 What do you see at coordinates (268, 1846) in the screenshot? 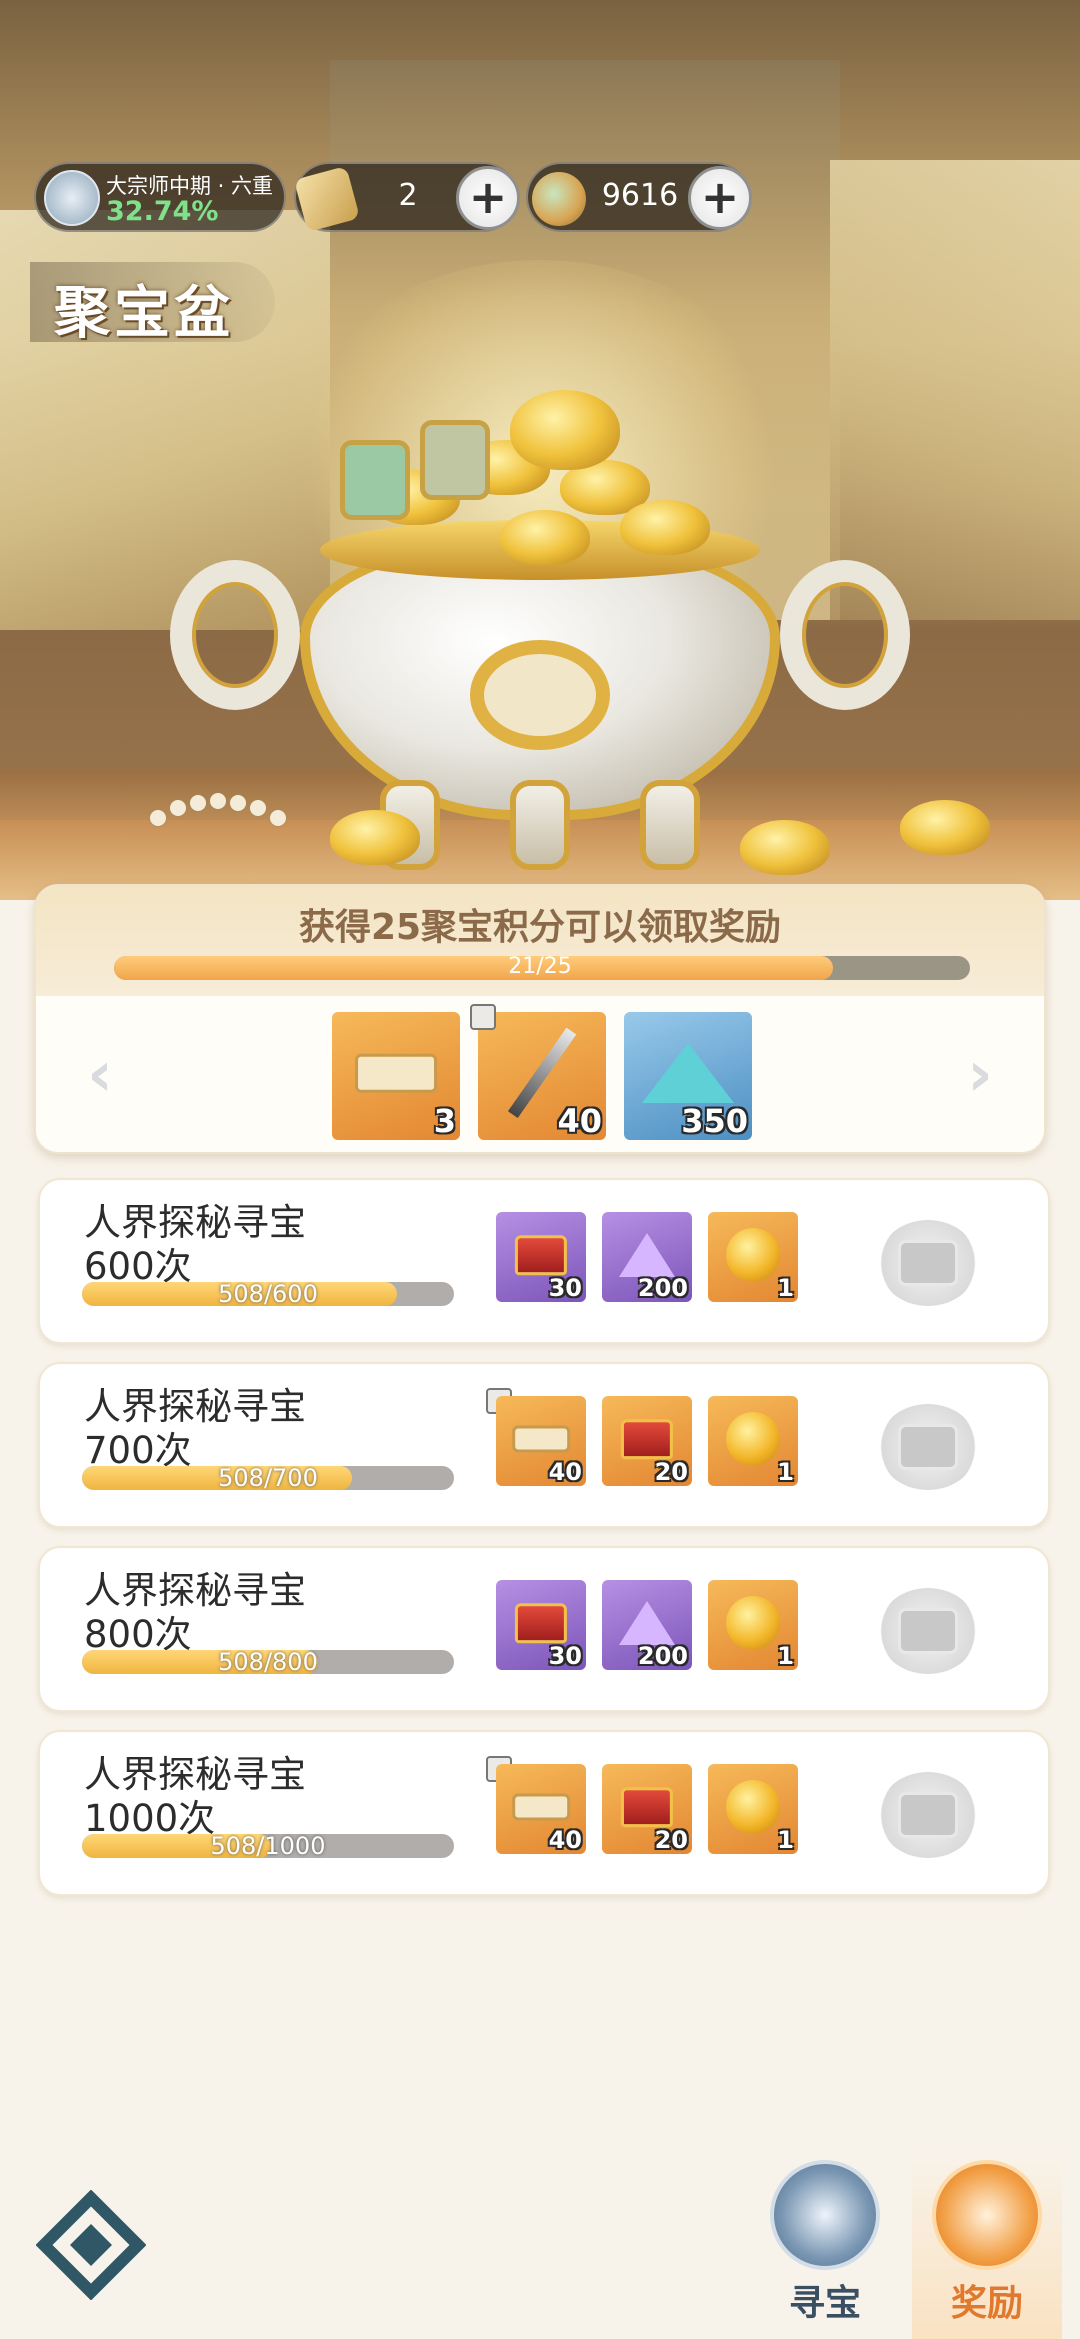
I see `task-progress-text: 508/1000` at bounding box center [268, 1846].